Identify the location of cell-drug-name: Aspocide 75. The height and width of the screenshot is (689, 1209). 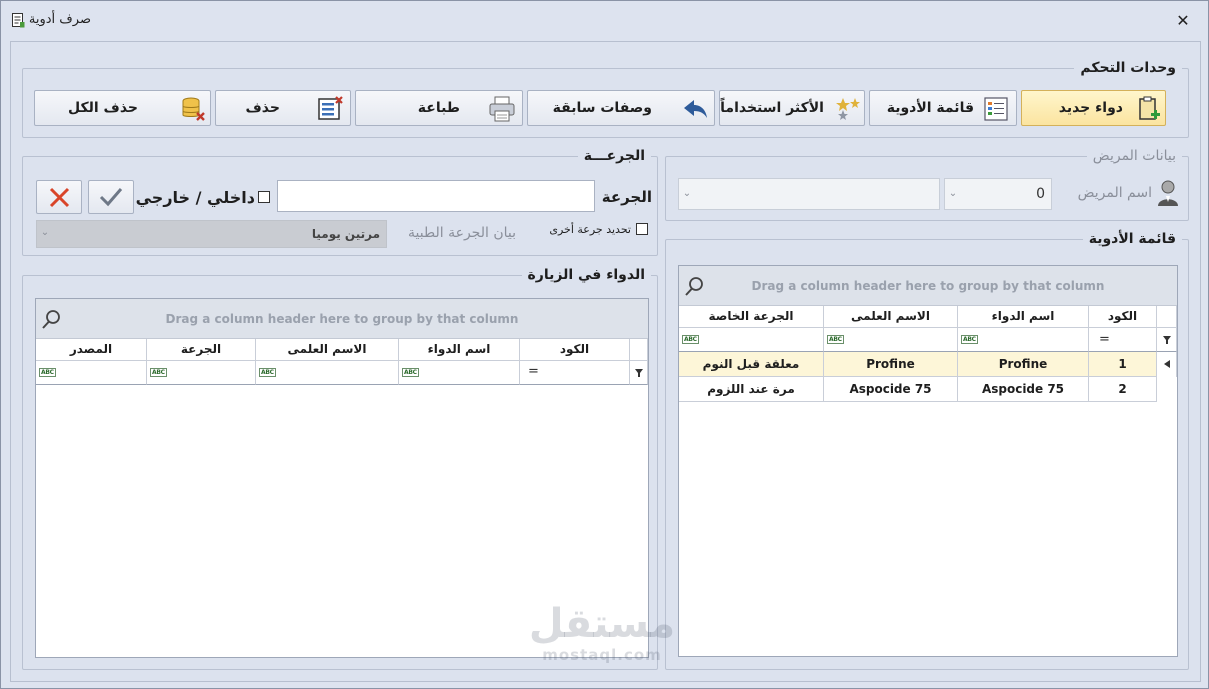
(1023, 389).